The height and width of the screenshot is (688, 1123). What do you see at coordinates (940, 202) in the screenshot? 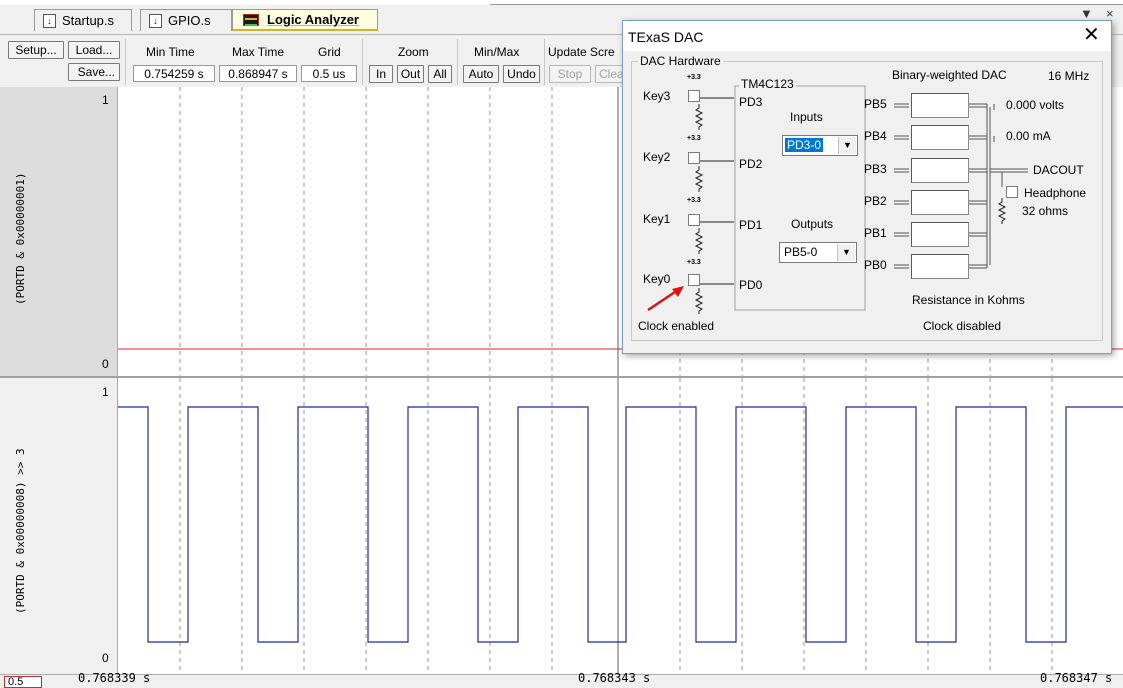
I see `pb2-resistance-input` at bounding box center [940, 202].